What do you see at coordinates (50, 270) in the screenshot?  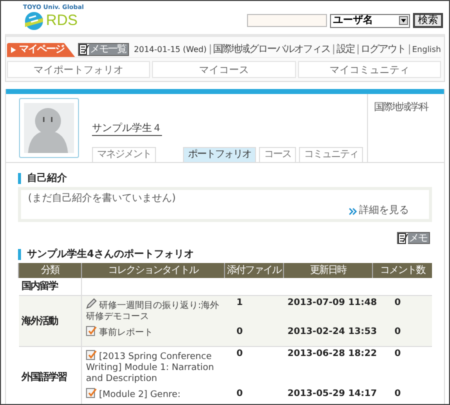 I see `column-header: 分類` at bounding box center [50, 270].